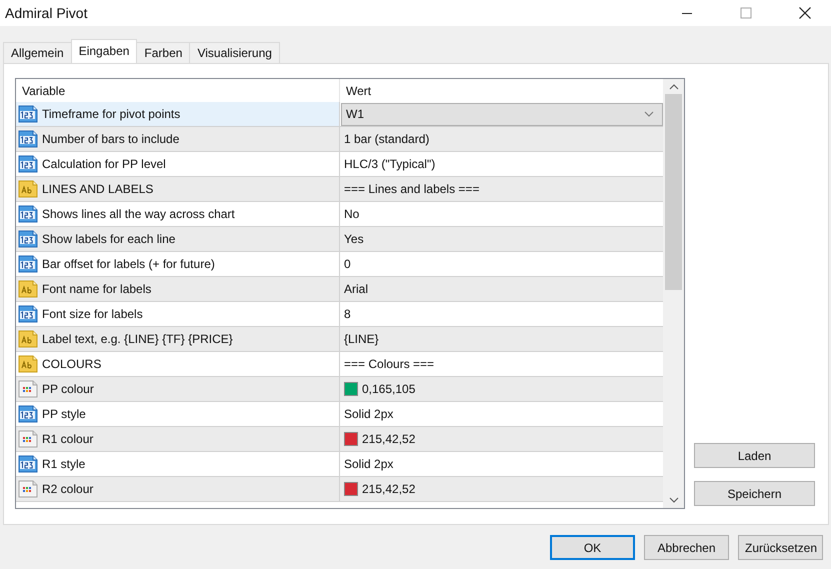 The width and height of the screenshot is (831, 569). I want to click on variable-name: COLOURS, so click(72, 364).